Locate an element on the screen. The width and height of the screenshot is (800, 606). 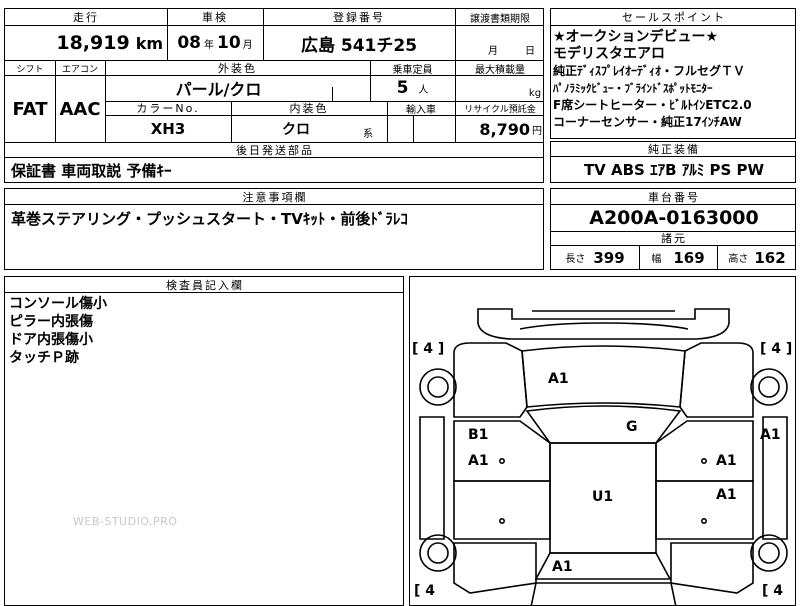
tire-rear-left-inner is located at coordinates (438, 553).